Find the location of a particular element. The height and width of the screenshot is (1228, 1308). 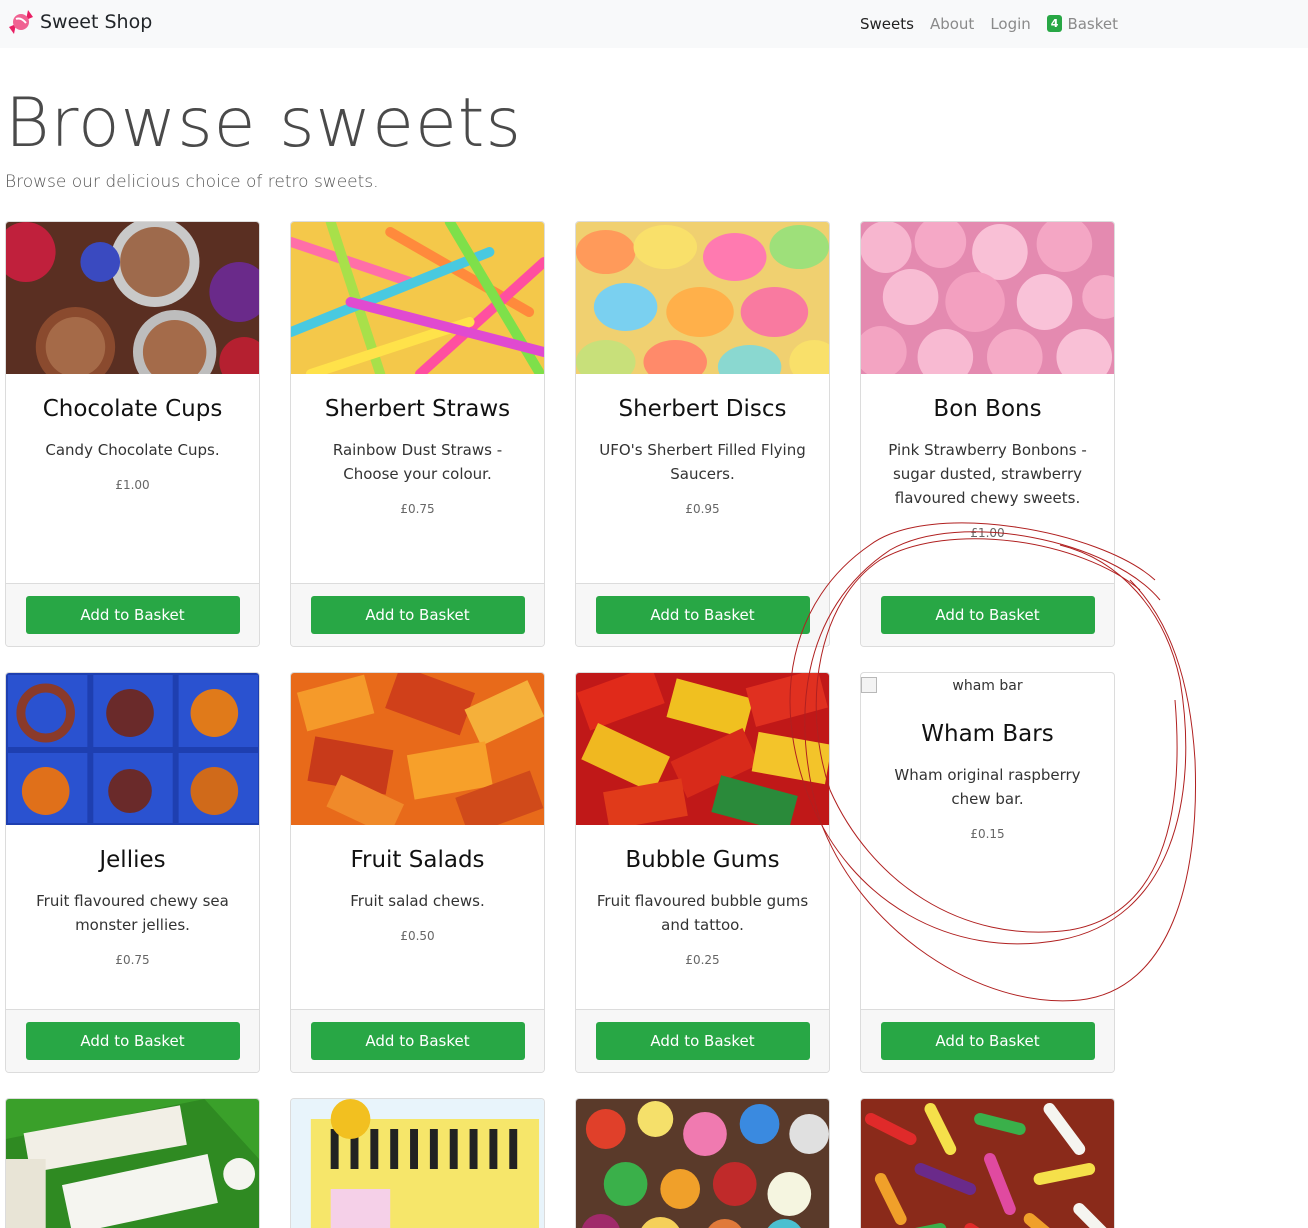

product-description: UFO's Sherbert Filled Flying Saucers. is located at coordinates (702, 462).